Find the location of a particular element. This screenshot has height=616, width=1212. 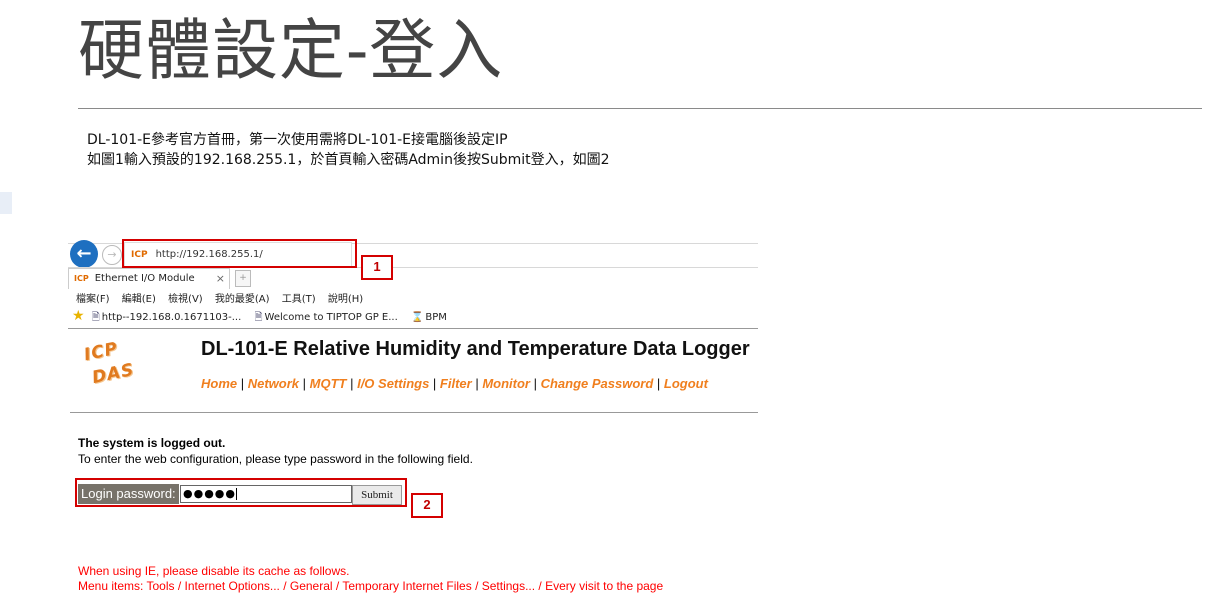

back-button: ← is located at coordinates (84, 254).